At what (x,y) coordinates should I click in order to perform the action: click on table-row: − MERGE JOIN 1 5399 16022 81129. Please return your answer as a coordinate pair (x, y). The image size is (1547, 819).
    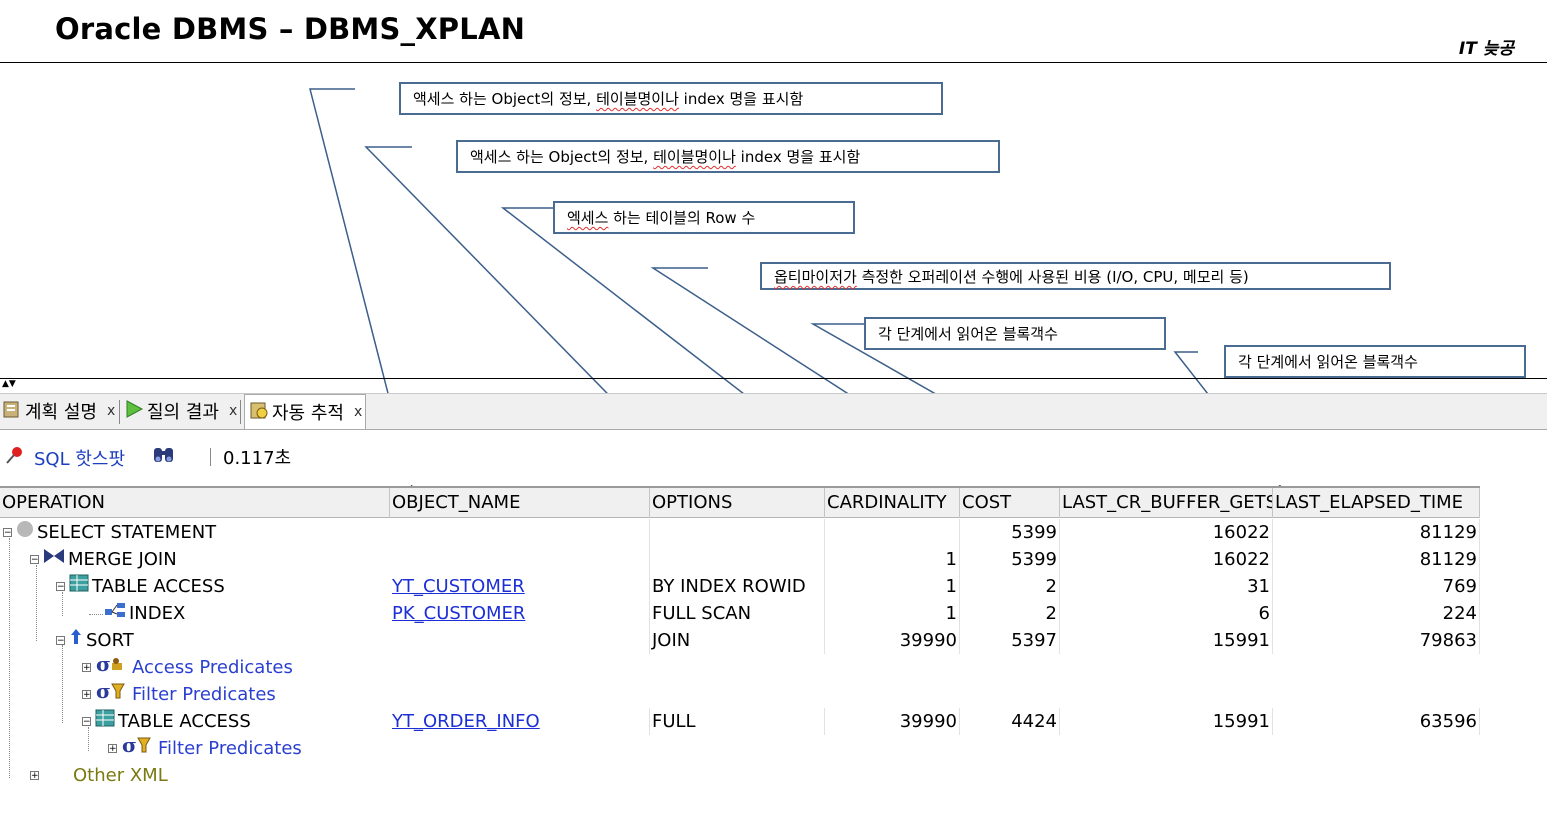
    Looking at the image, I should click on (740, 559).